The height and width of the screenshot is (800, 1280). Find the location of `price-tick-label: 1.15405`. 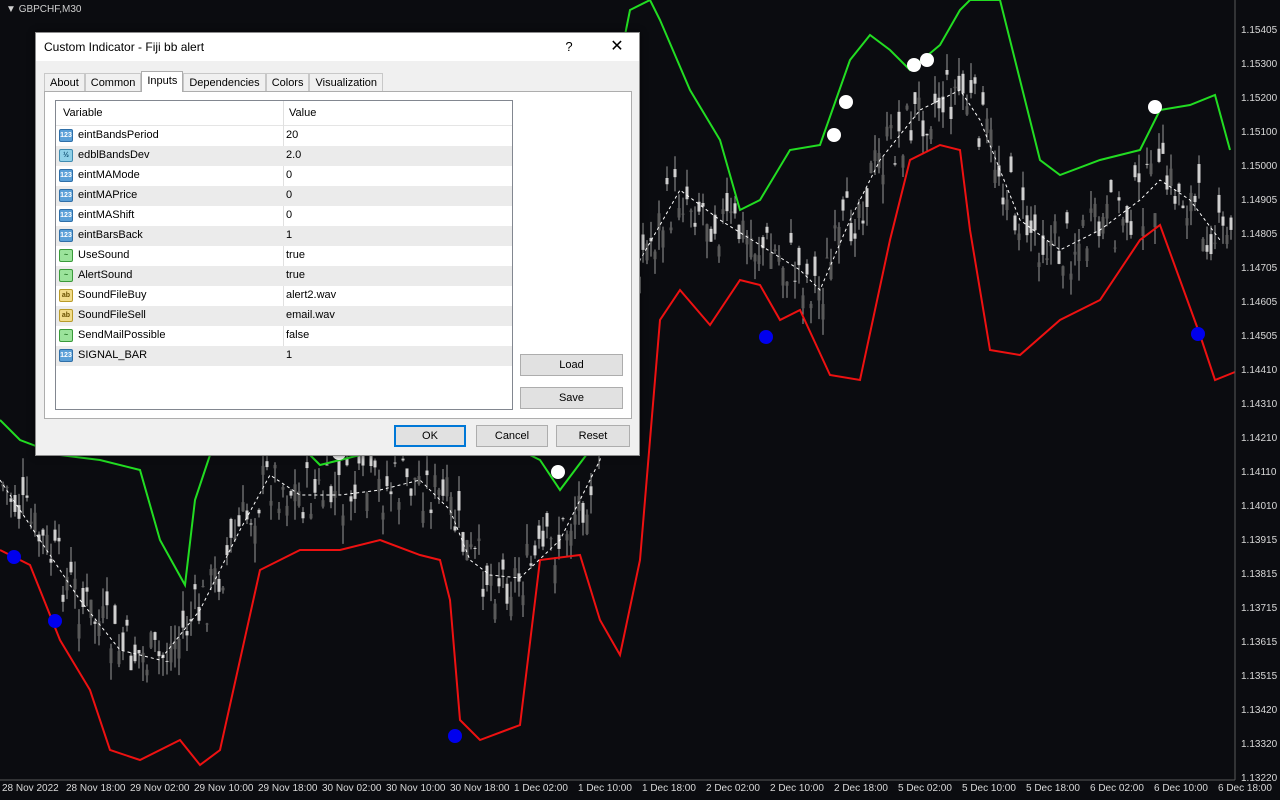

price-tick-label: 1.15405 is located at coordinates (1259, 30).